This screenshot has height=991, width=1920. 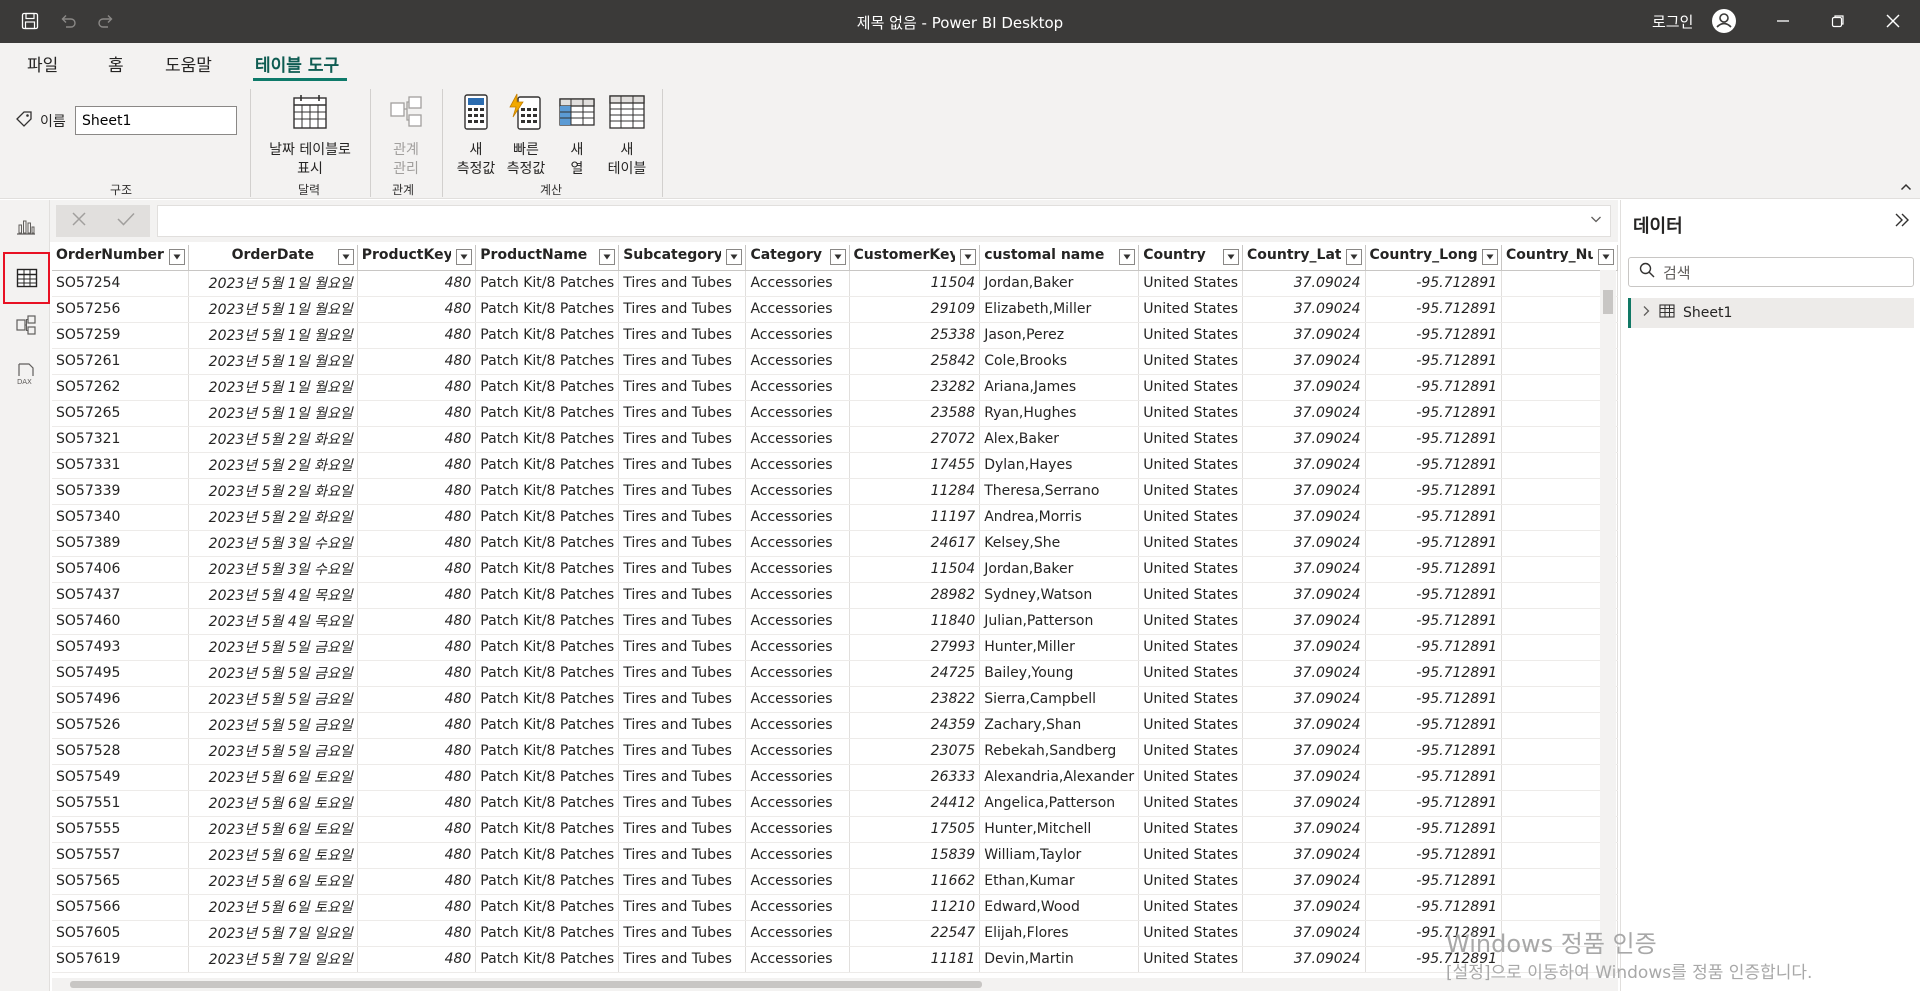 What do you see at coordinates (526, 984) in the screenshot?
I see `scroll-thumb` at bounding box center [526, 984].